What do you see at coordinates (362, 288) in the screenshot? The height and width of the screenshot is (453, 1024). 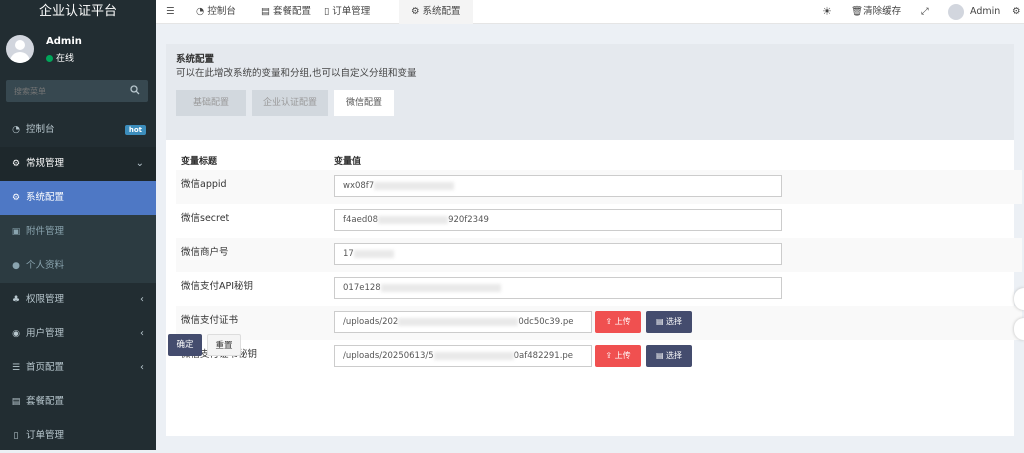 I see `input-value: 017e128` at bounding box center [362, 288].